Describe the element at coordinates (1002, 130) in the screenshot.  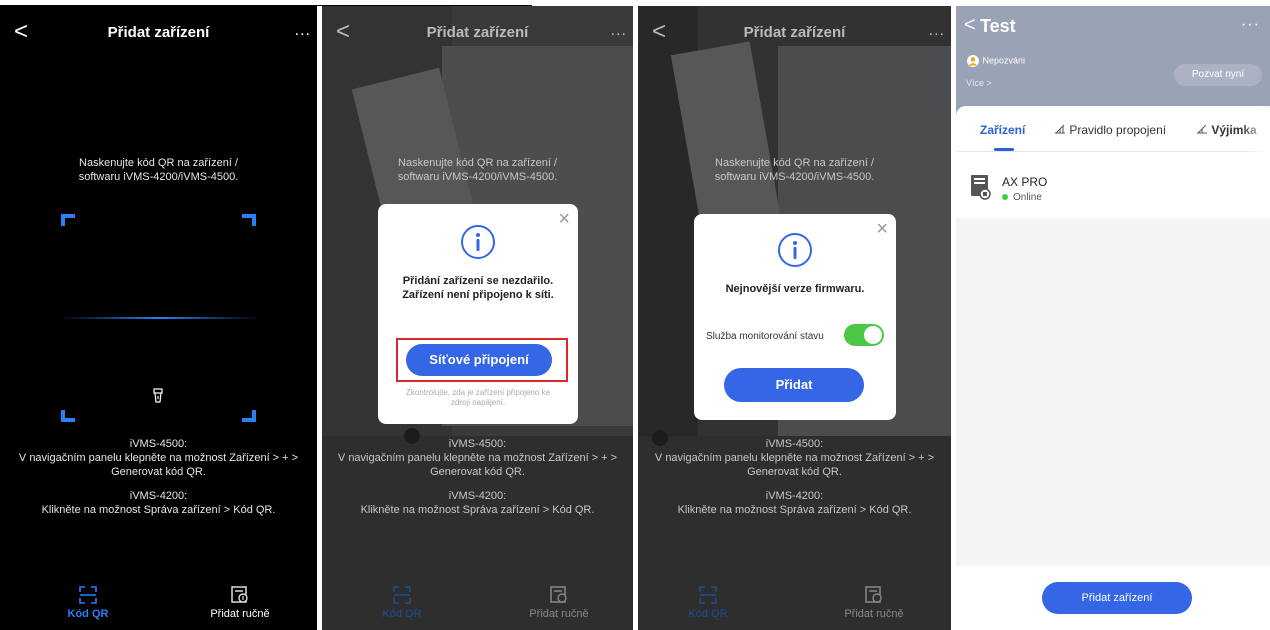
I see `tab-devices: Zařízení` at that location.